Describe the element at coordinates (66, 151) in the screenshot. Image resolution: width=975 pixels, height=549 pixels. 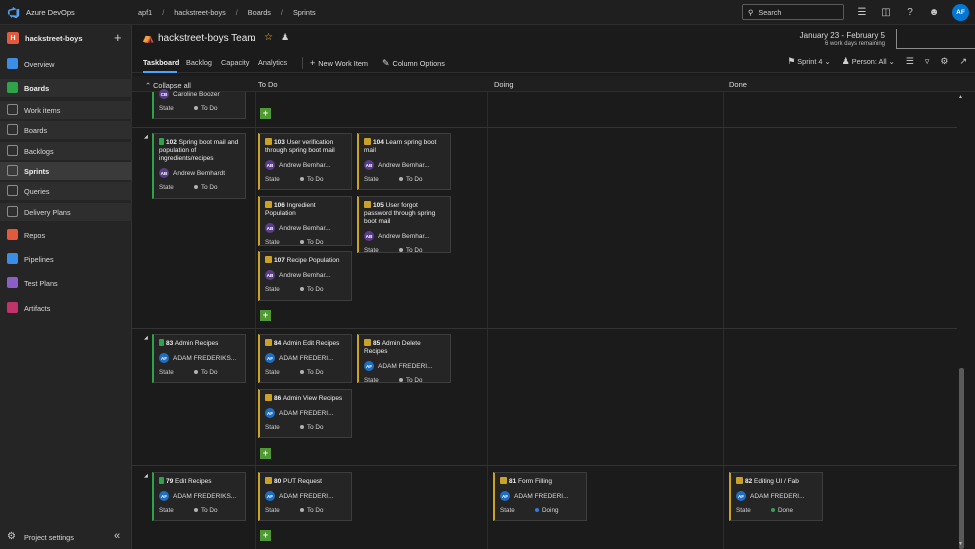
I see `sidebar-item-backlogs: Backlogs` at that location.